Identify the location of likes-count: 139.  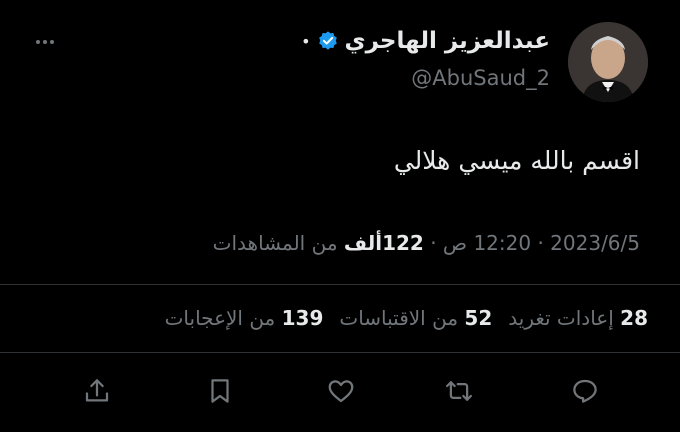
(302, 318).